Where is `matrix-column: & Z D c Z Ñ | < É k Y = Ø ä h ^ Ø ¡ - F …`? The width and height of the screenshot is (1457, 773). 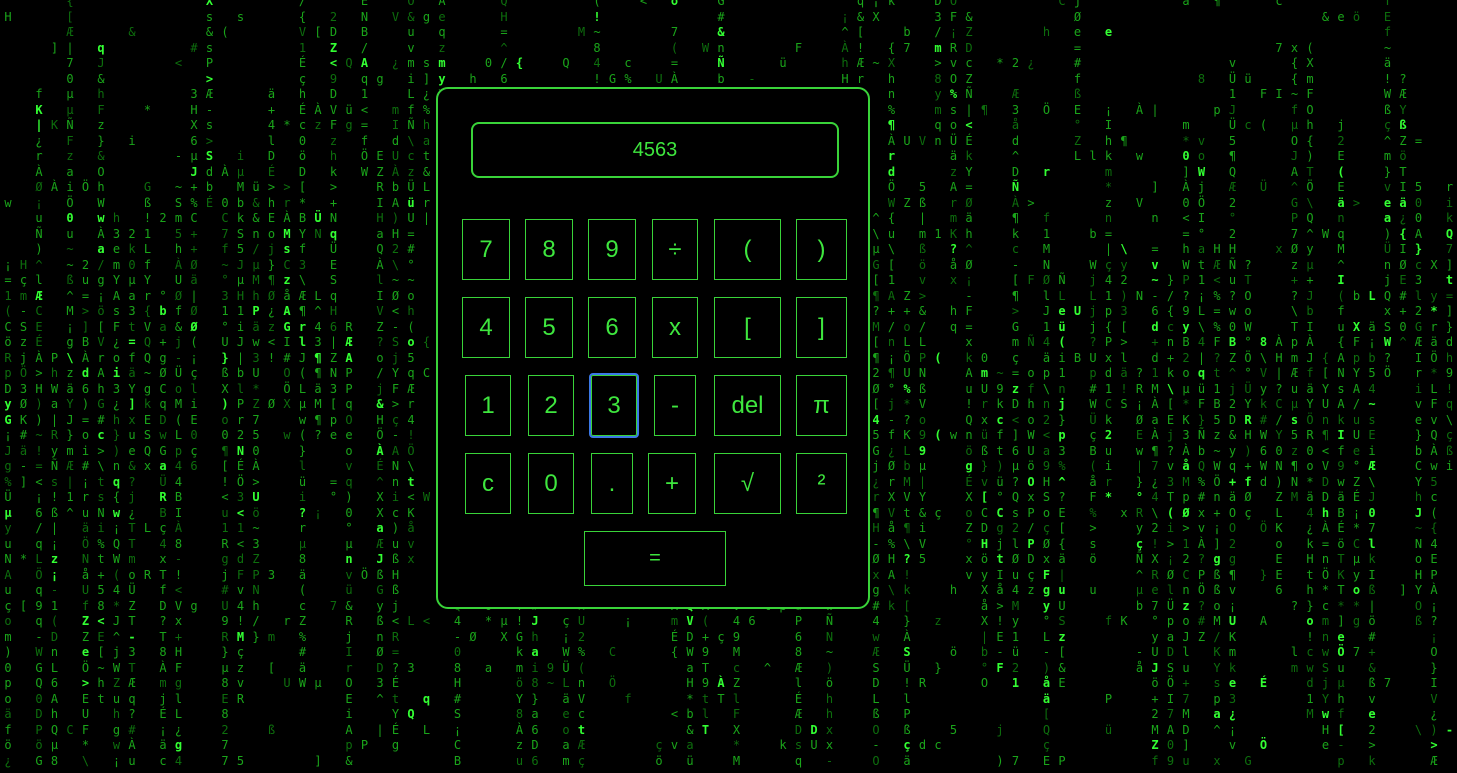 matrix-column: & Z D c Z Ñ | < É k Y = Ø ä h ^ Ø ¡ - F … is located at coordinates (969, 295).